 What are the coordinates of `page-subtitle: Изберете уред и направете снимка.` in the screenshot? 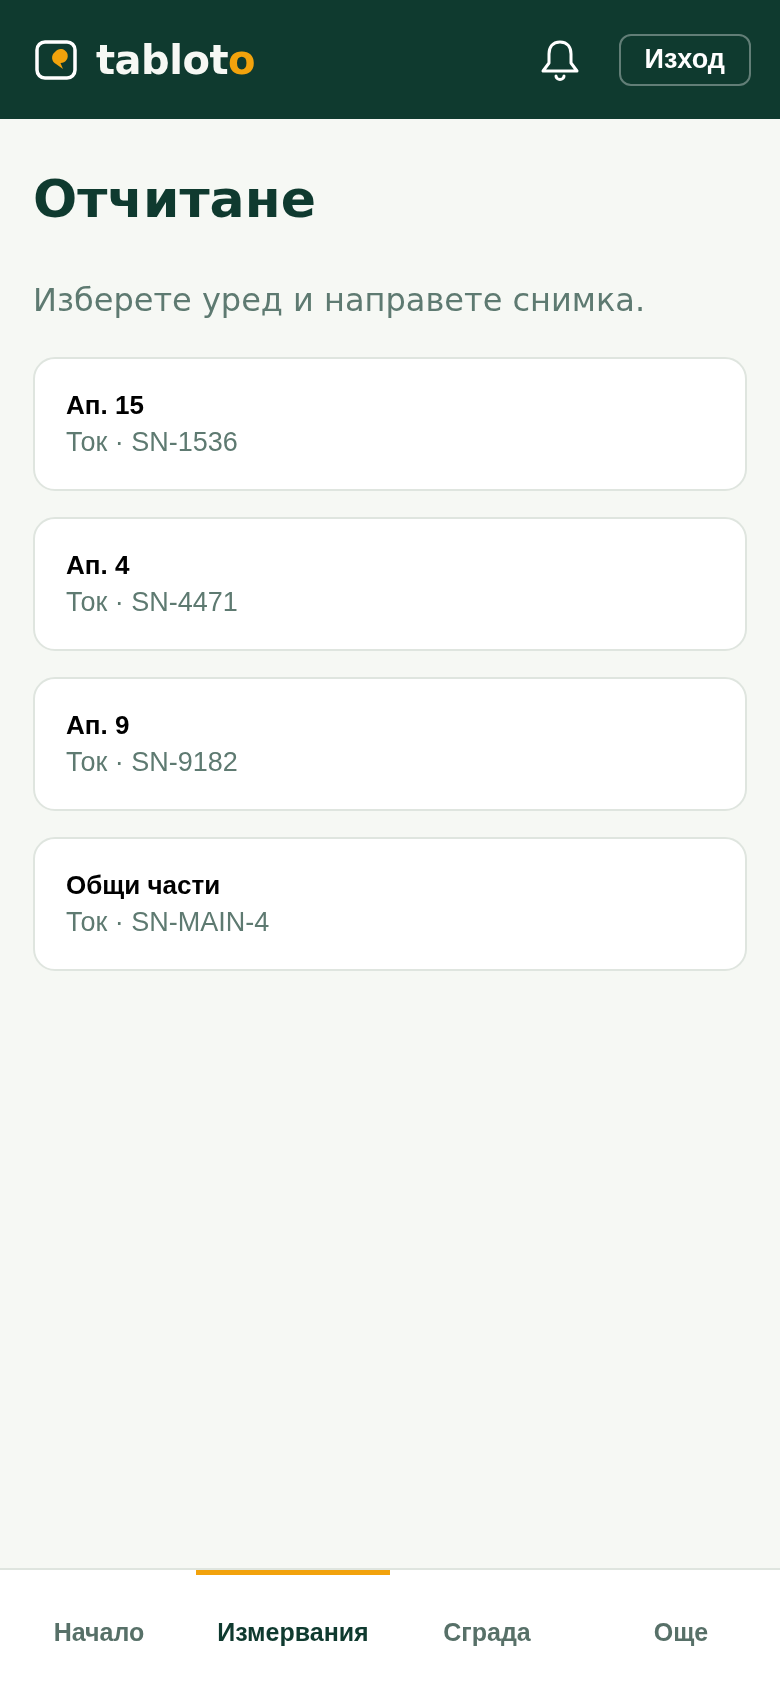 It's located at (340, 300).